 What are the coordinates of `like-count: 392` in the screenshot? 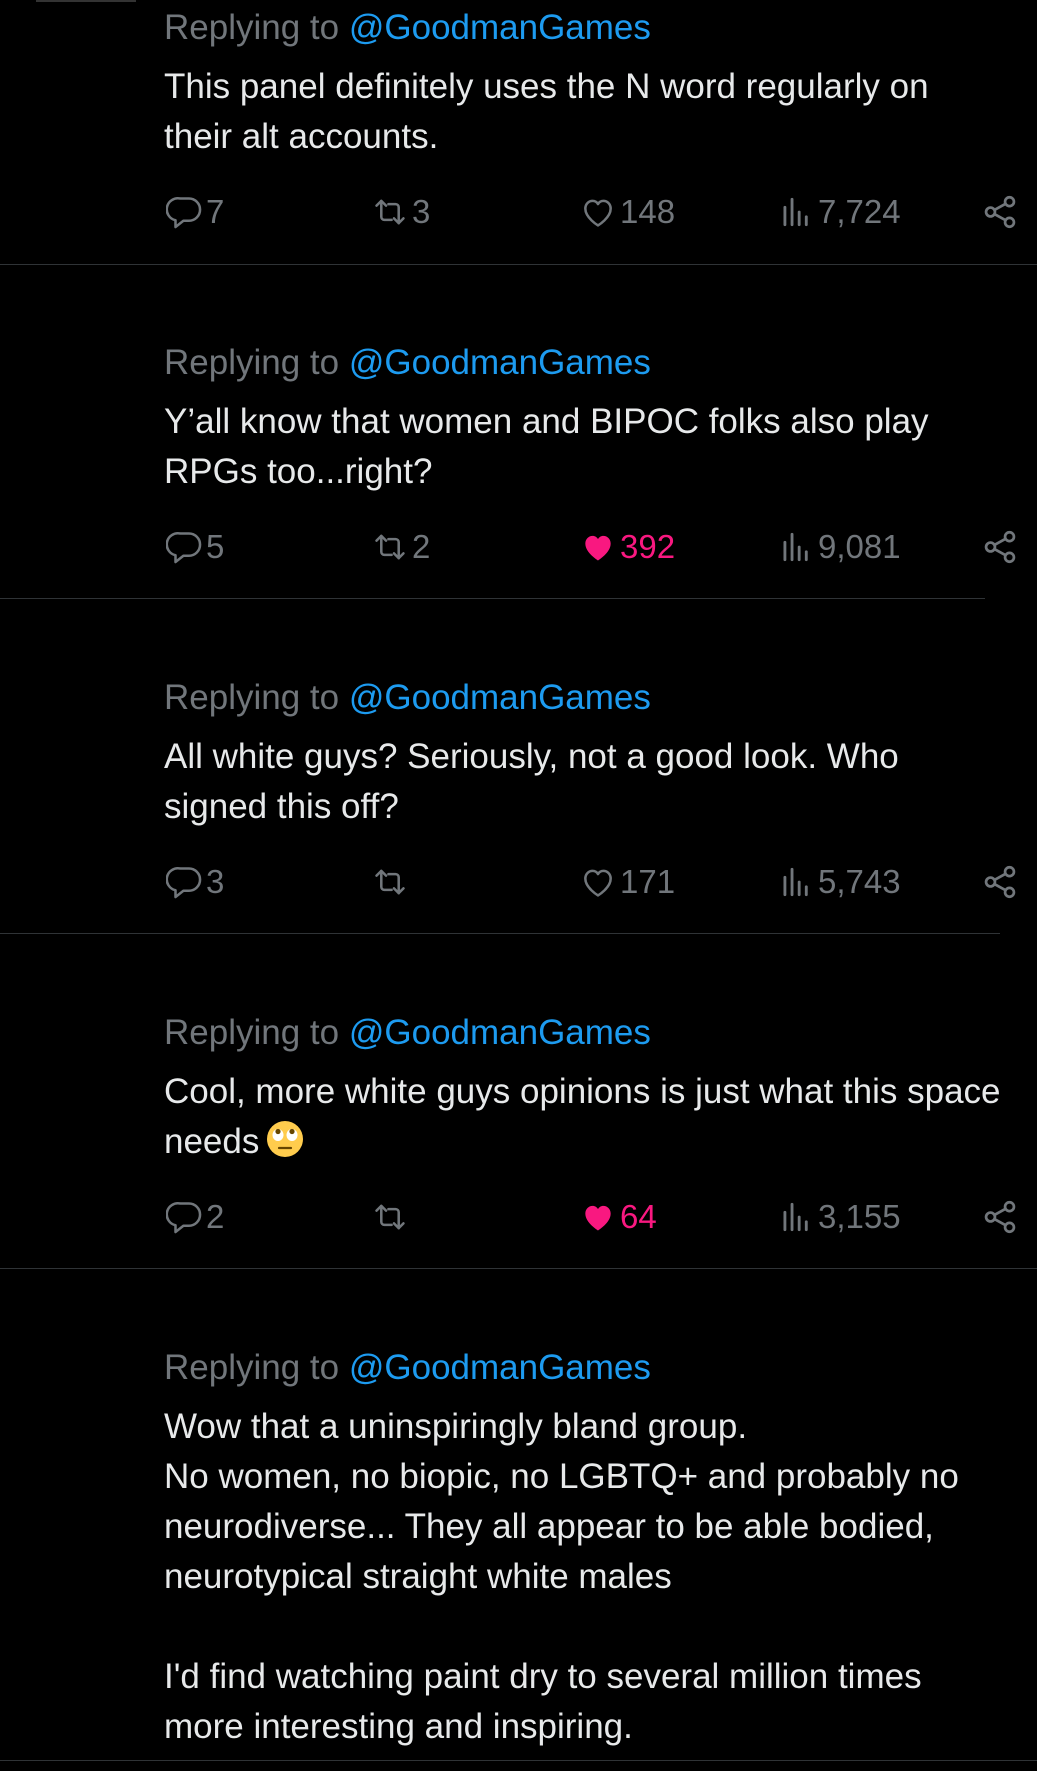 It's located at (648, 546).